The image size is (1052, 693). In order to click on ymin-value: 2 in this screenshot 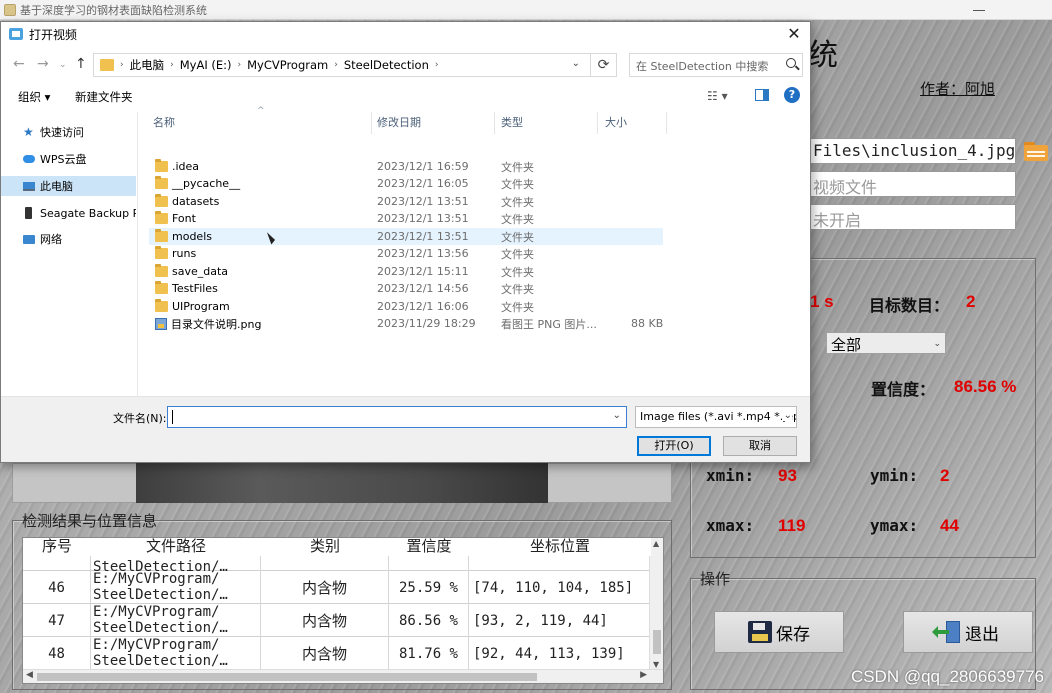, I will do `click(945, 475)`.